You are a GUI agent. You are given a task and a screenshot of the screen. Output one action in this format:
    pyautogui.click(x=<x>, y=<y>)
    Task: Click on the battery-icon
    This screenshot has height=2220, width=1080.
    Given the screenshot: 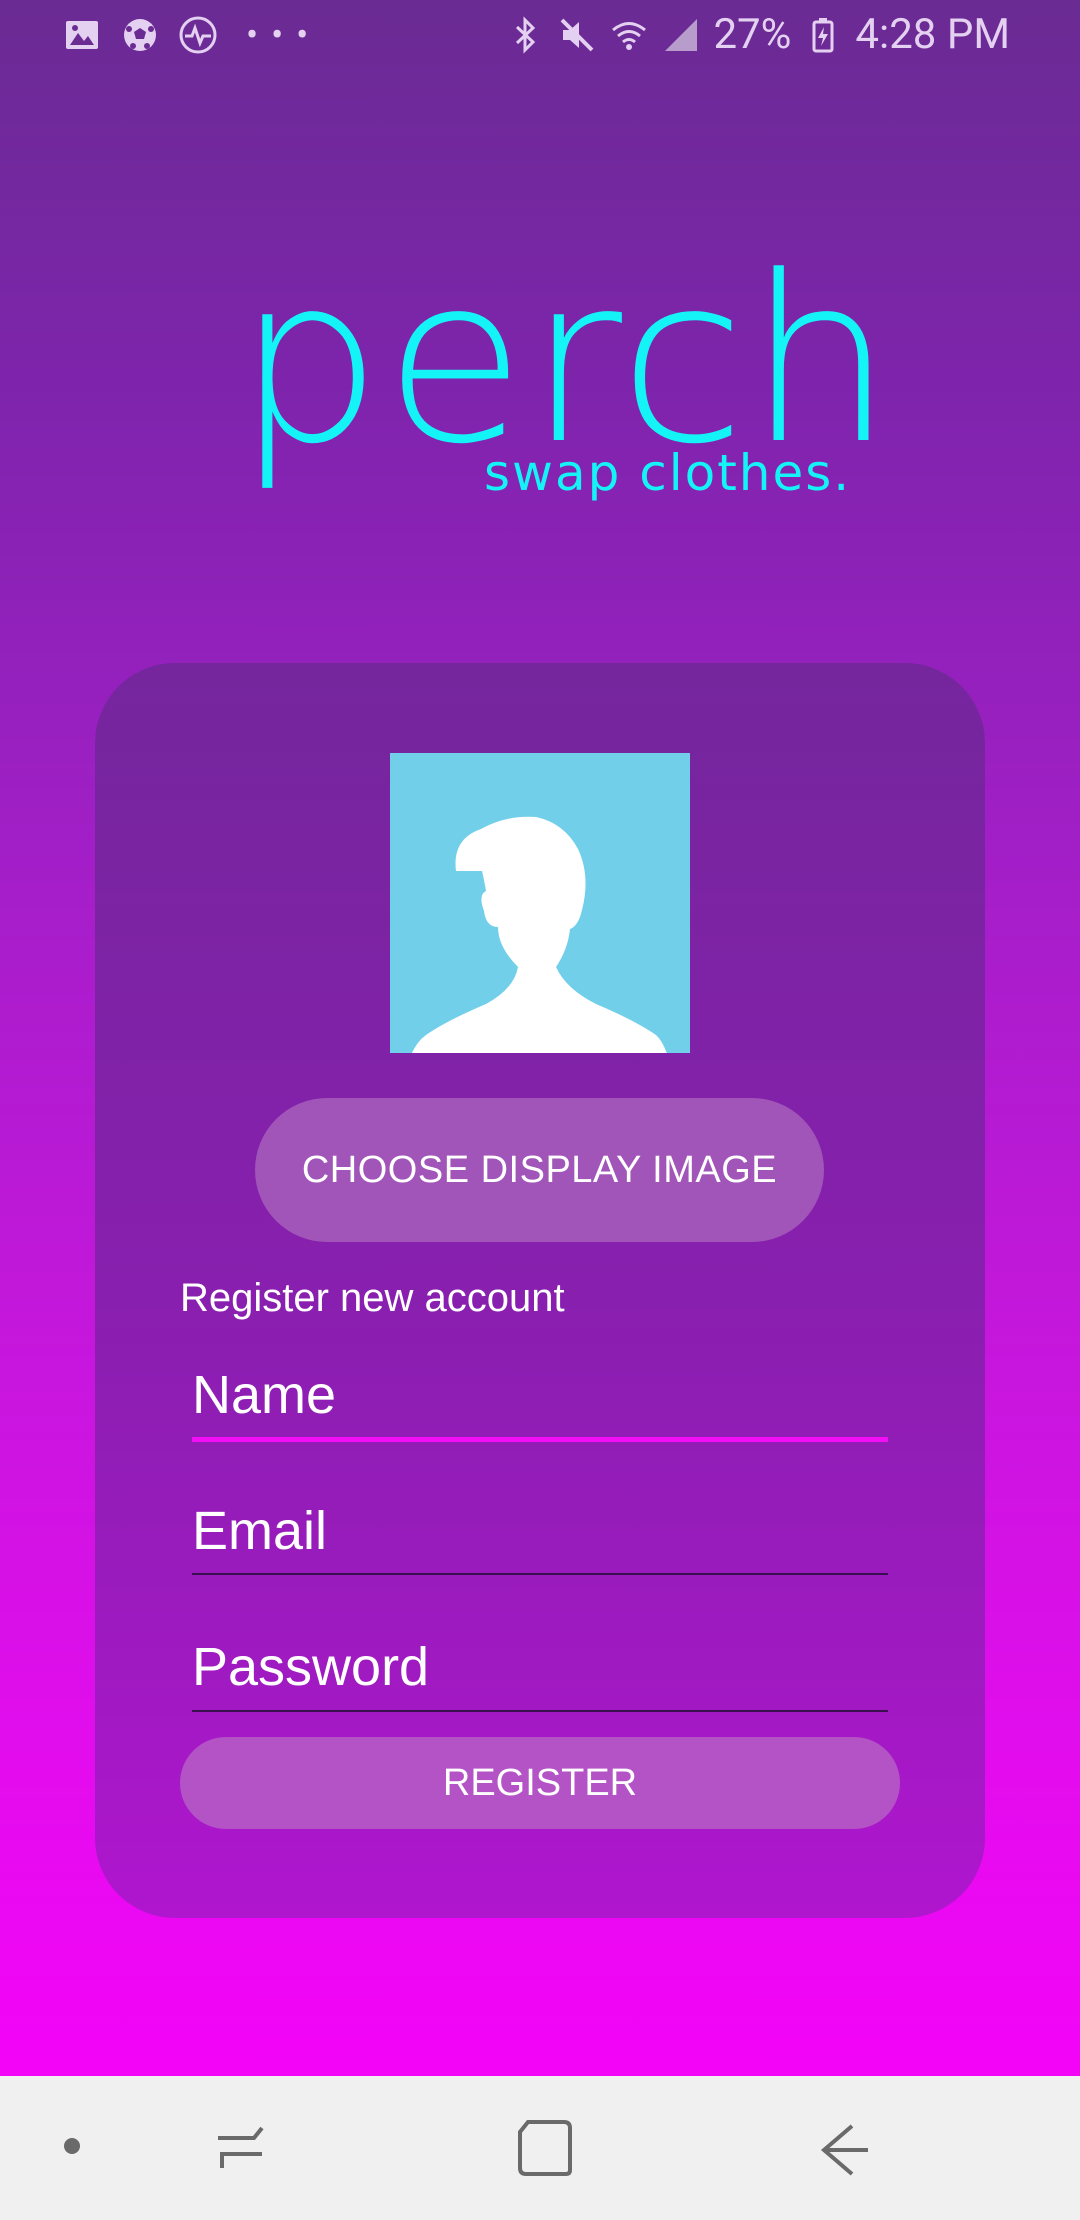 What is the action you would take?
    pyautogui.click(x=823, y=34)
    